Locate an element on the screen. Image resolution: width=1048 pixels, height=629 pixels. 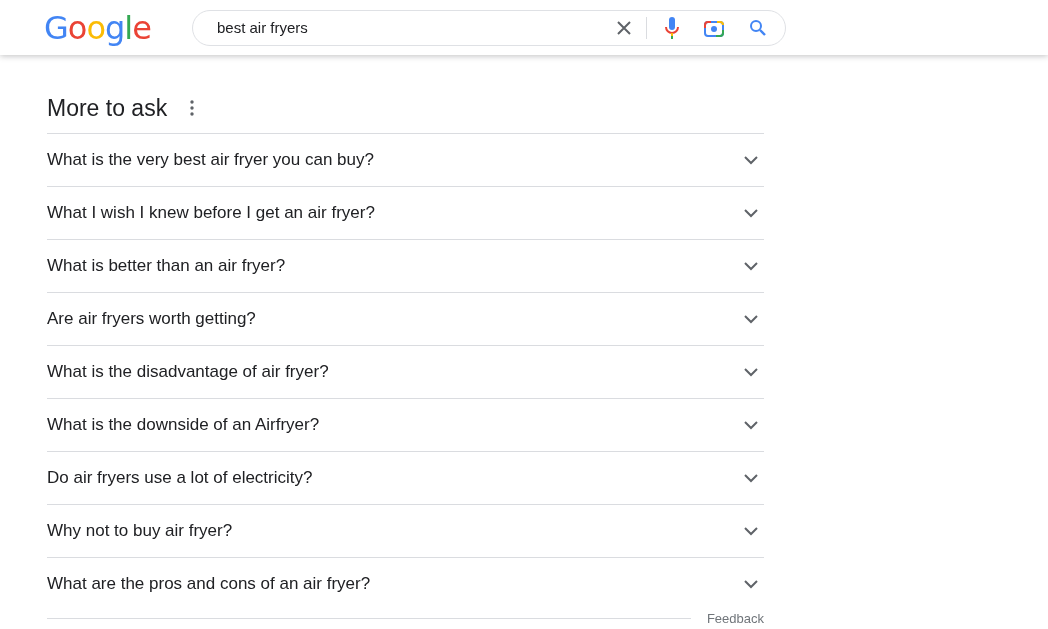
question-row: What is the very best air fryer you can buy? is located at coordinates (405, 159).